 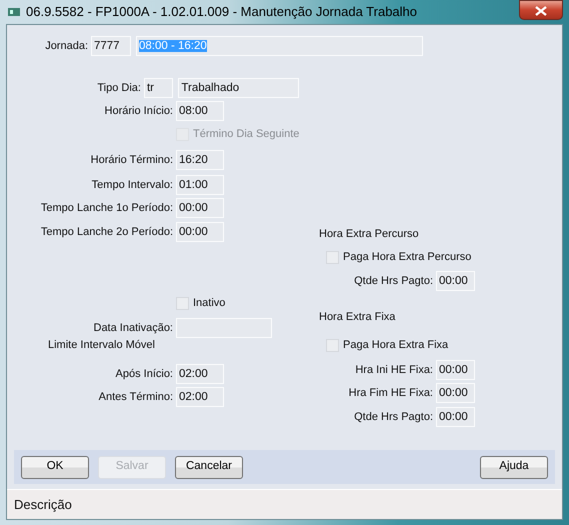 I want to click on window-title: 06.9.5582 - FP1000A - 1.02.01.009 - Manutenção Jornada Trabalho, so click(x=221, y=12).